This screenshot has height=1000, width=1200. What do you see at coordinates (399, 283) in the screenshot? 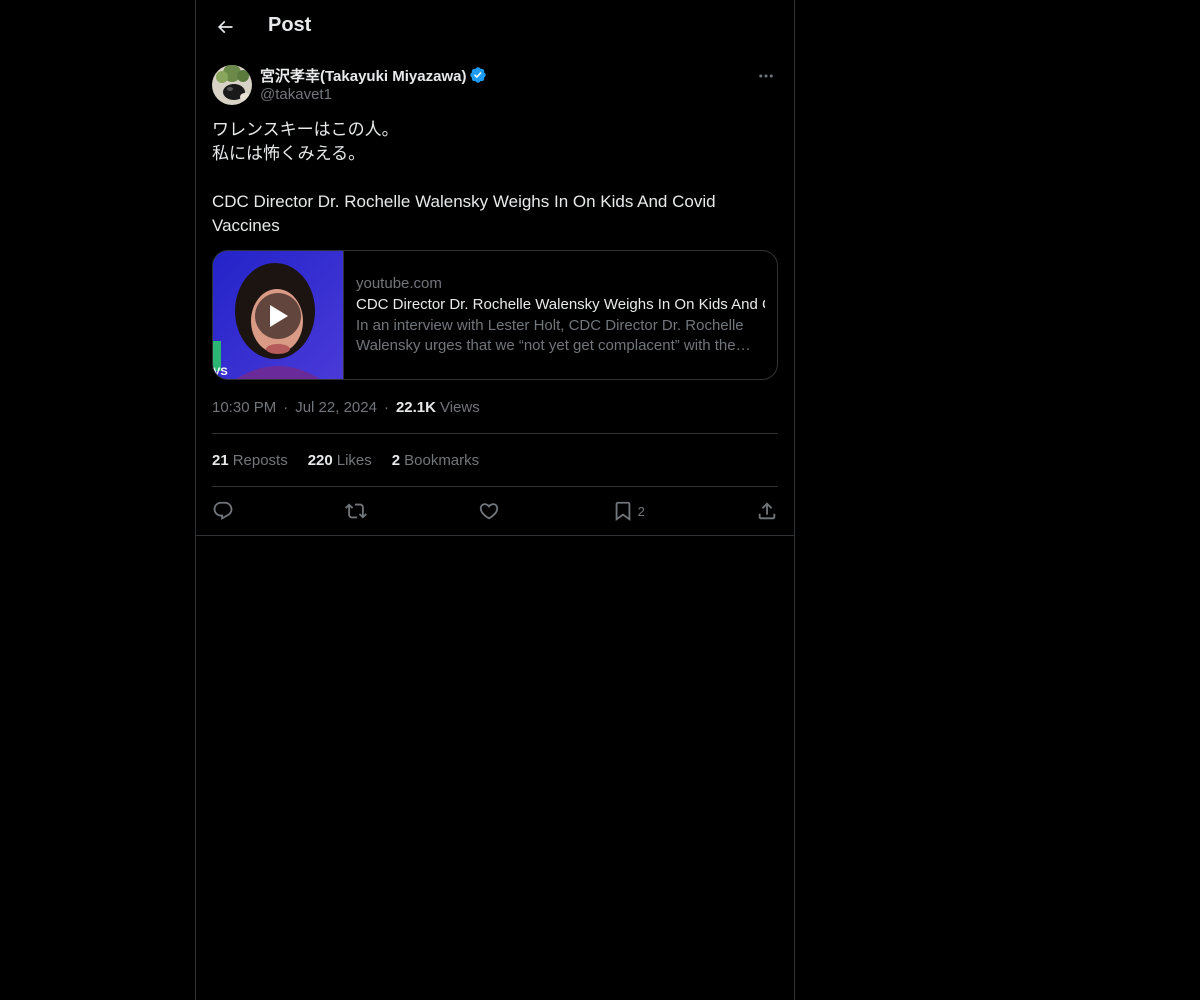
I see `card-domain: youtube.com` at bounding box center [399, 283].